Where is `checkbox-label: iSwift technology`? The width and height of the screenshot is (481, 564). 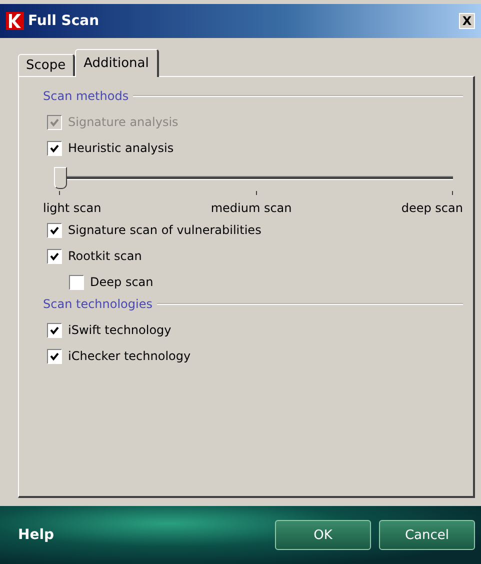
checkbox-label: iSwift technology is located at coordinates (120, 330).